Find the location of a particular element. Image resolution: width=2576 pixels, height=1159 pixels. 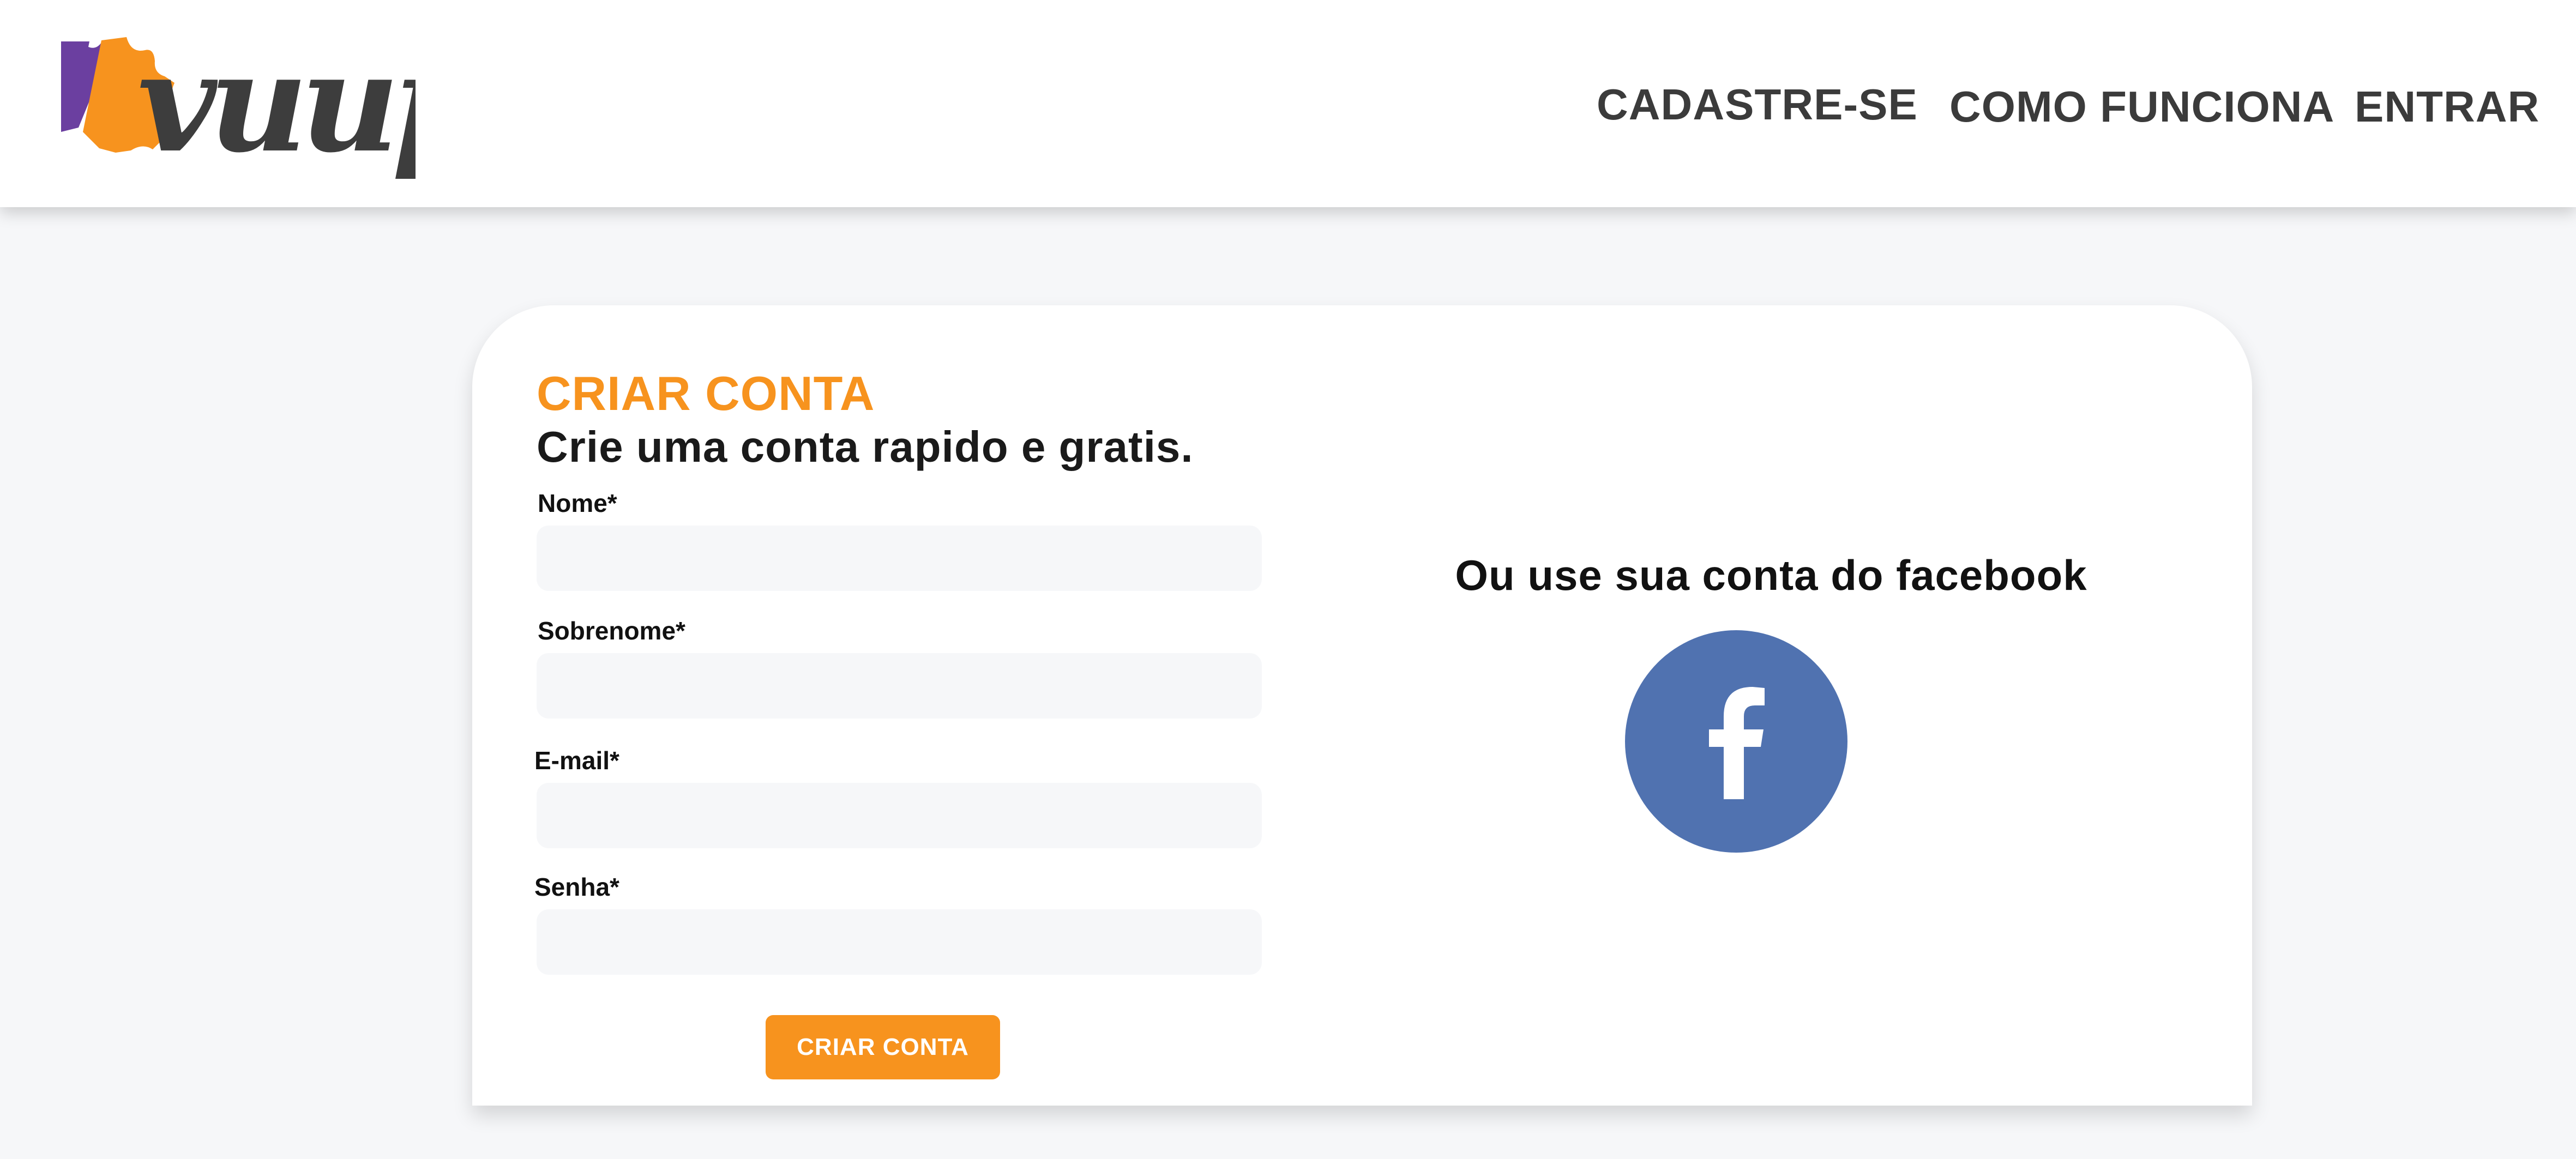

nav-entrar: ENTRAR is located at coordinates (2447, 107).